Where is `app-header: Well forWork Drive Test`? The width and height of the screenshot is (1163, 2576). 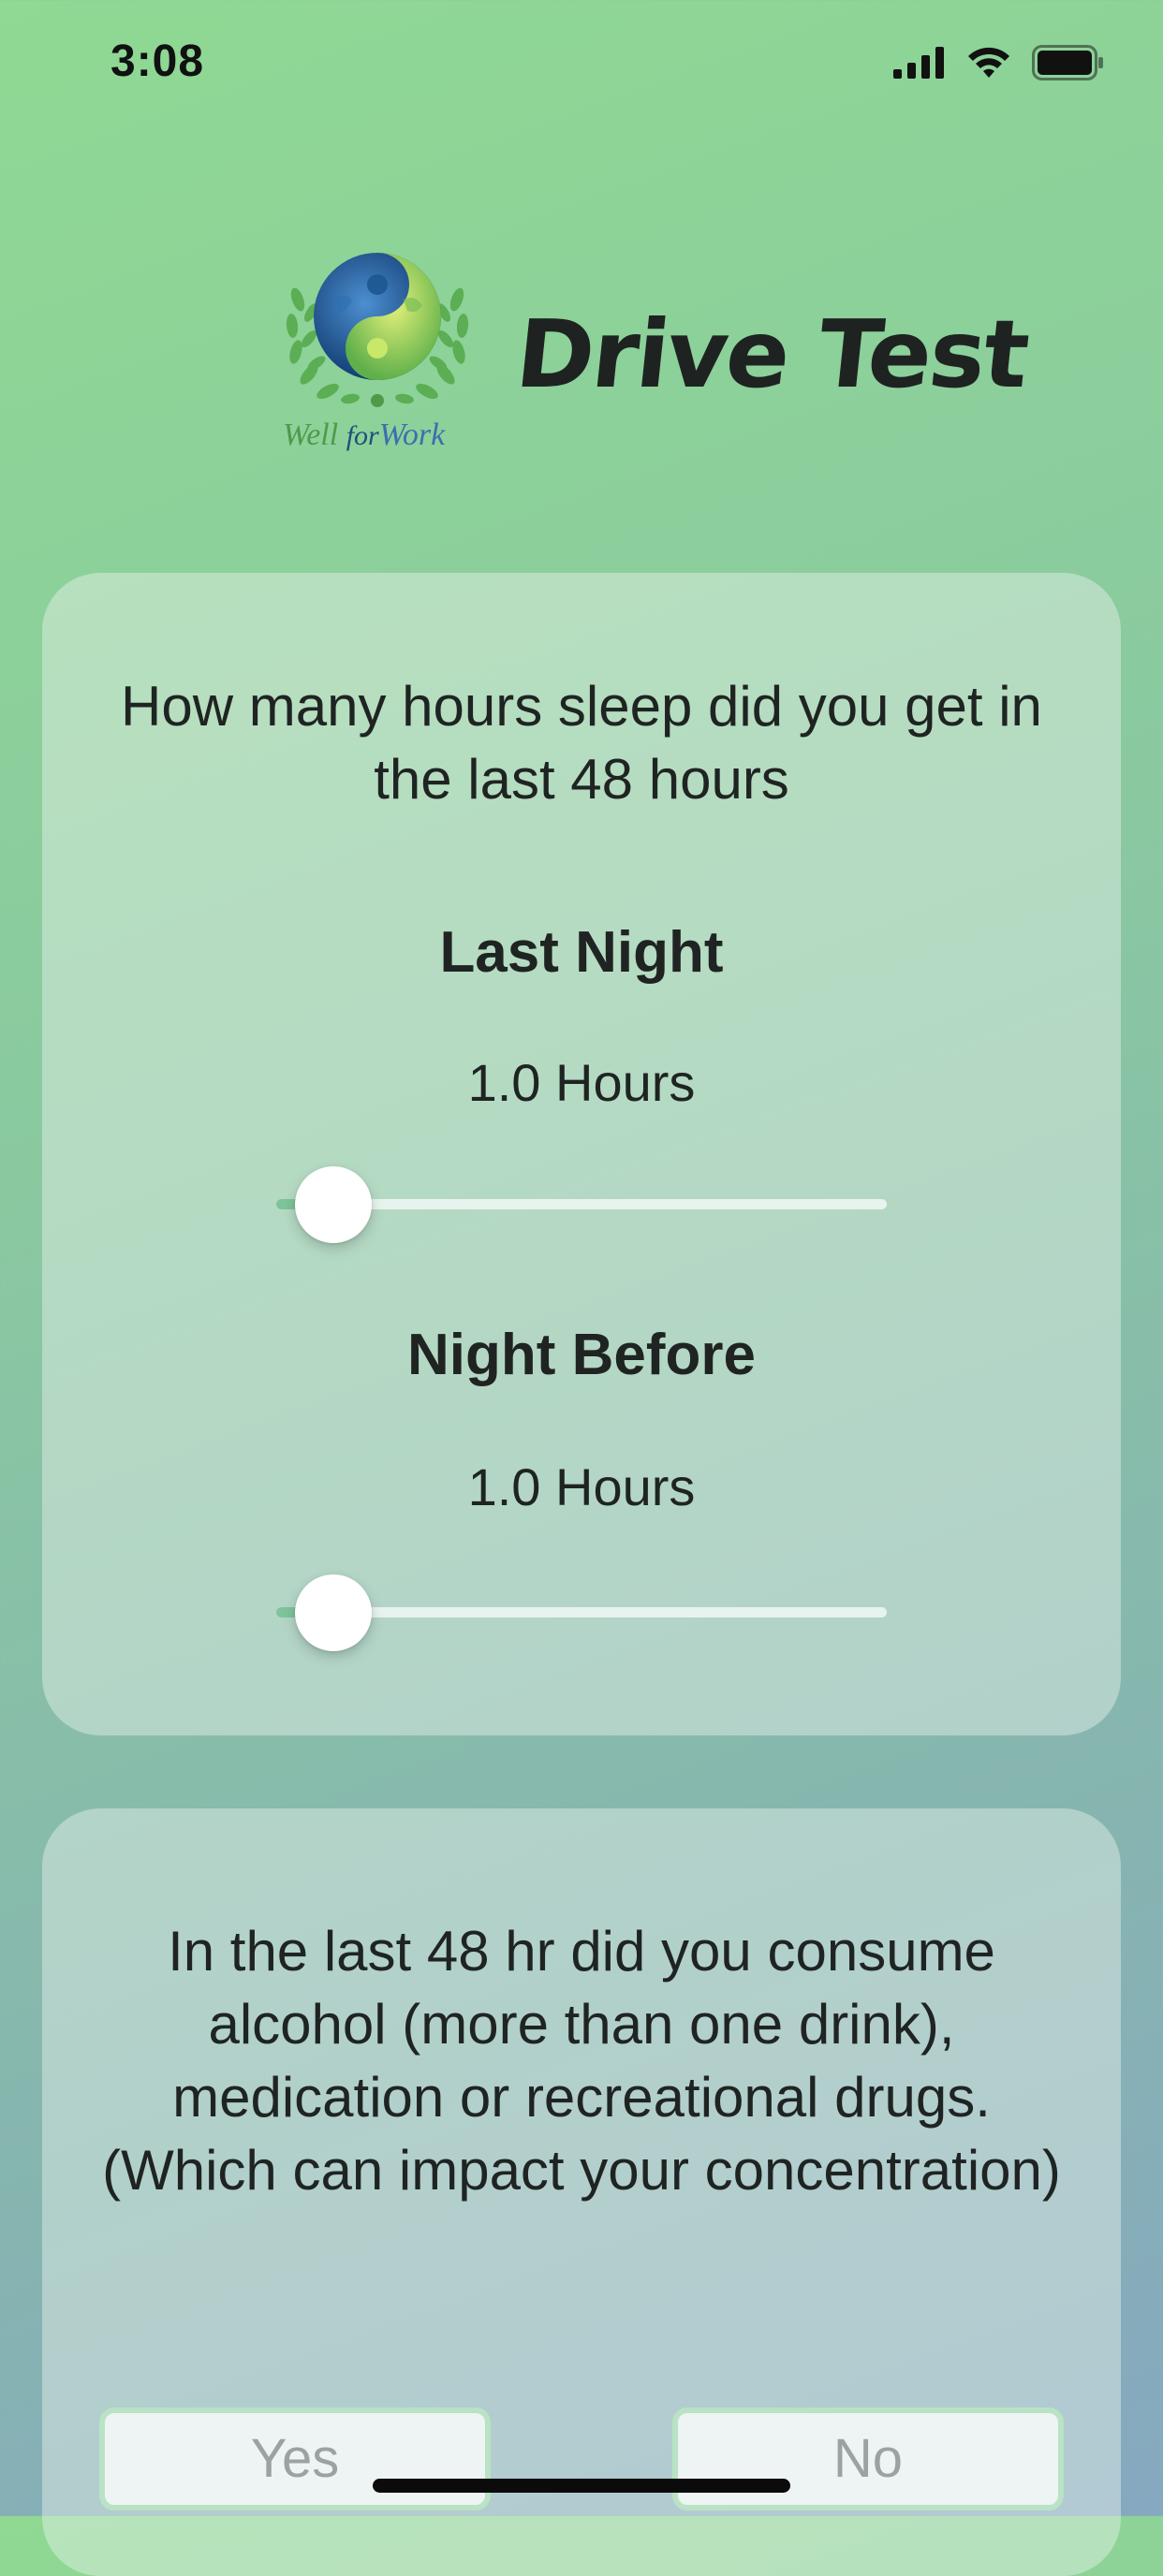 app-header: Well forWork Drive Test is located at coordinates (581, 355).